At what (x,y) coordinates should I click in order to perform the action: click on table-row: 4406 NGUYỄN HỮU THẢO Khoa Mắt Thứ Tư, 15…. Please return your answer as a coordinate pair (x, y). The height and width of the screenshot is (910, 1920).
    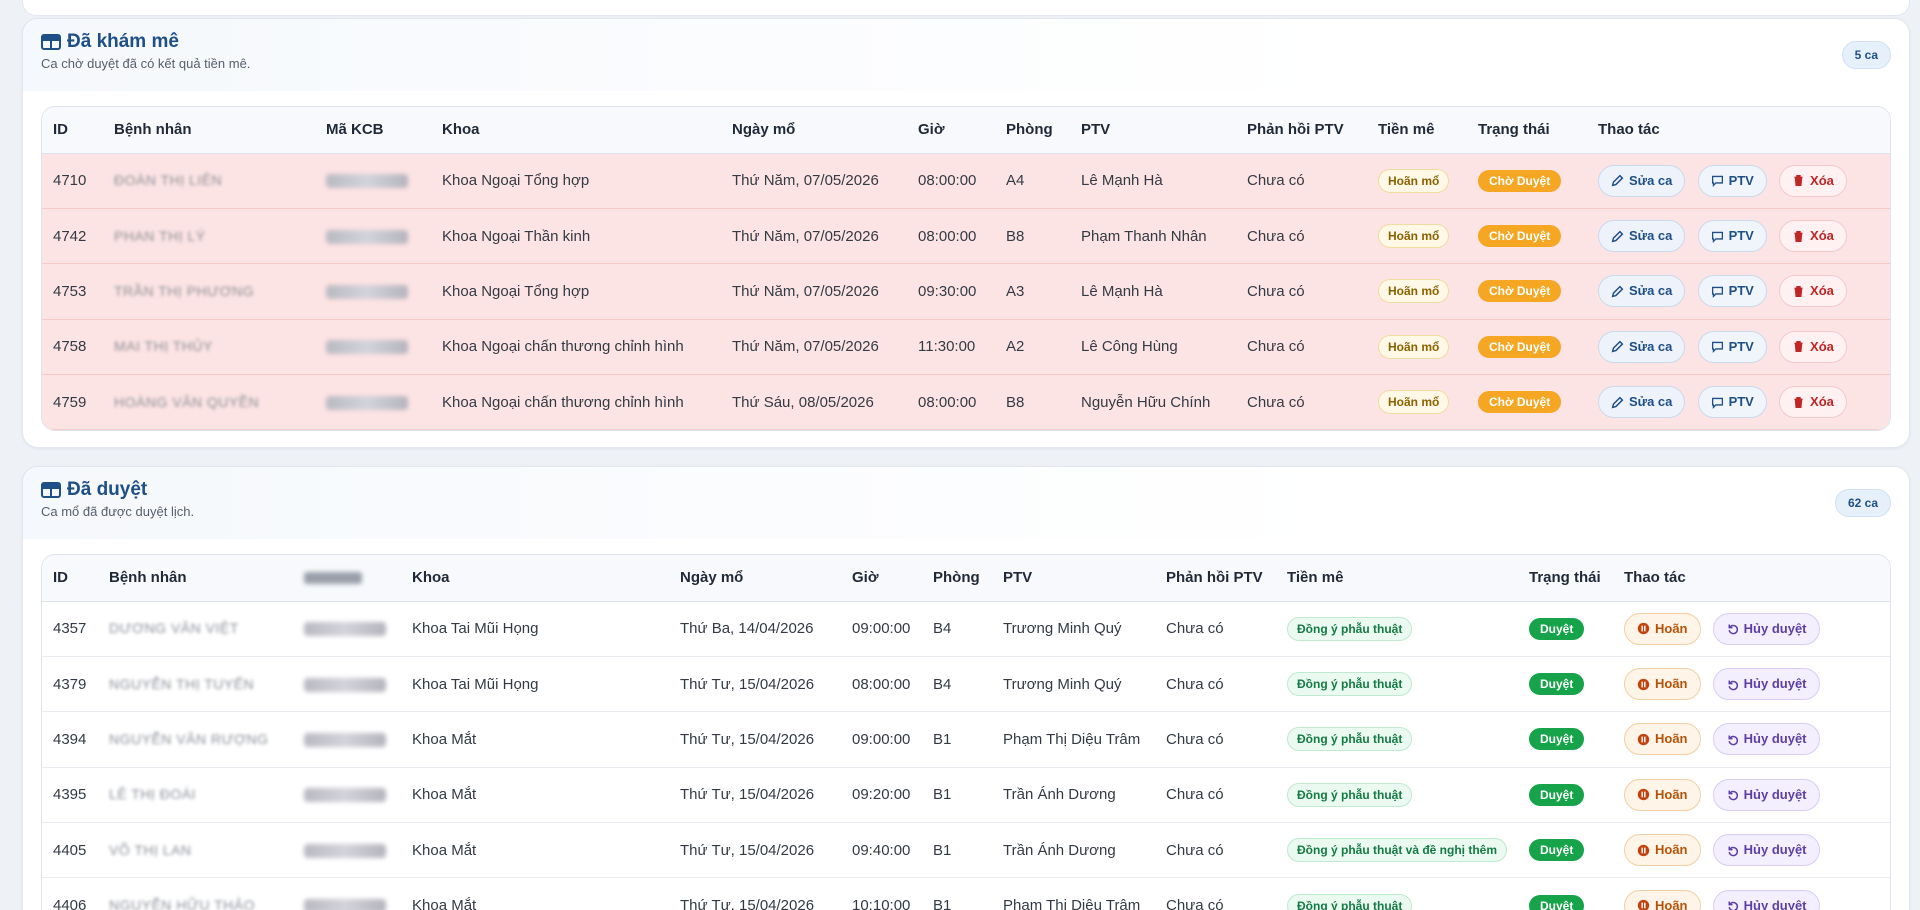
    Looking at the image, I should click on (966, 893).